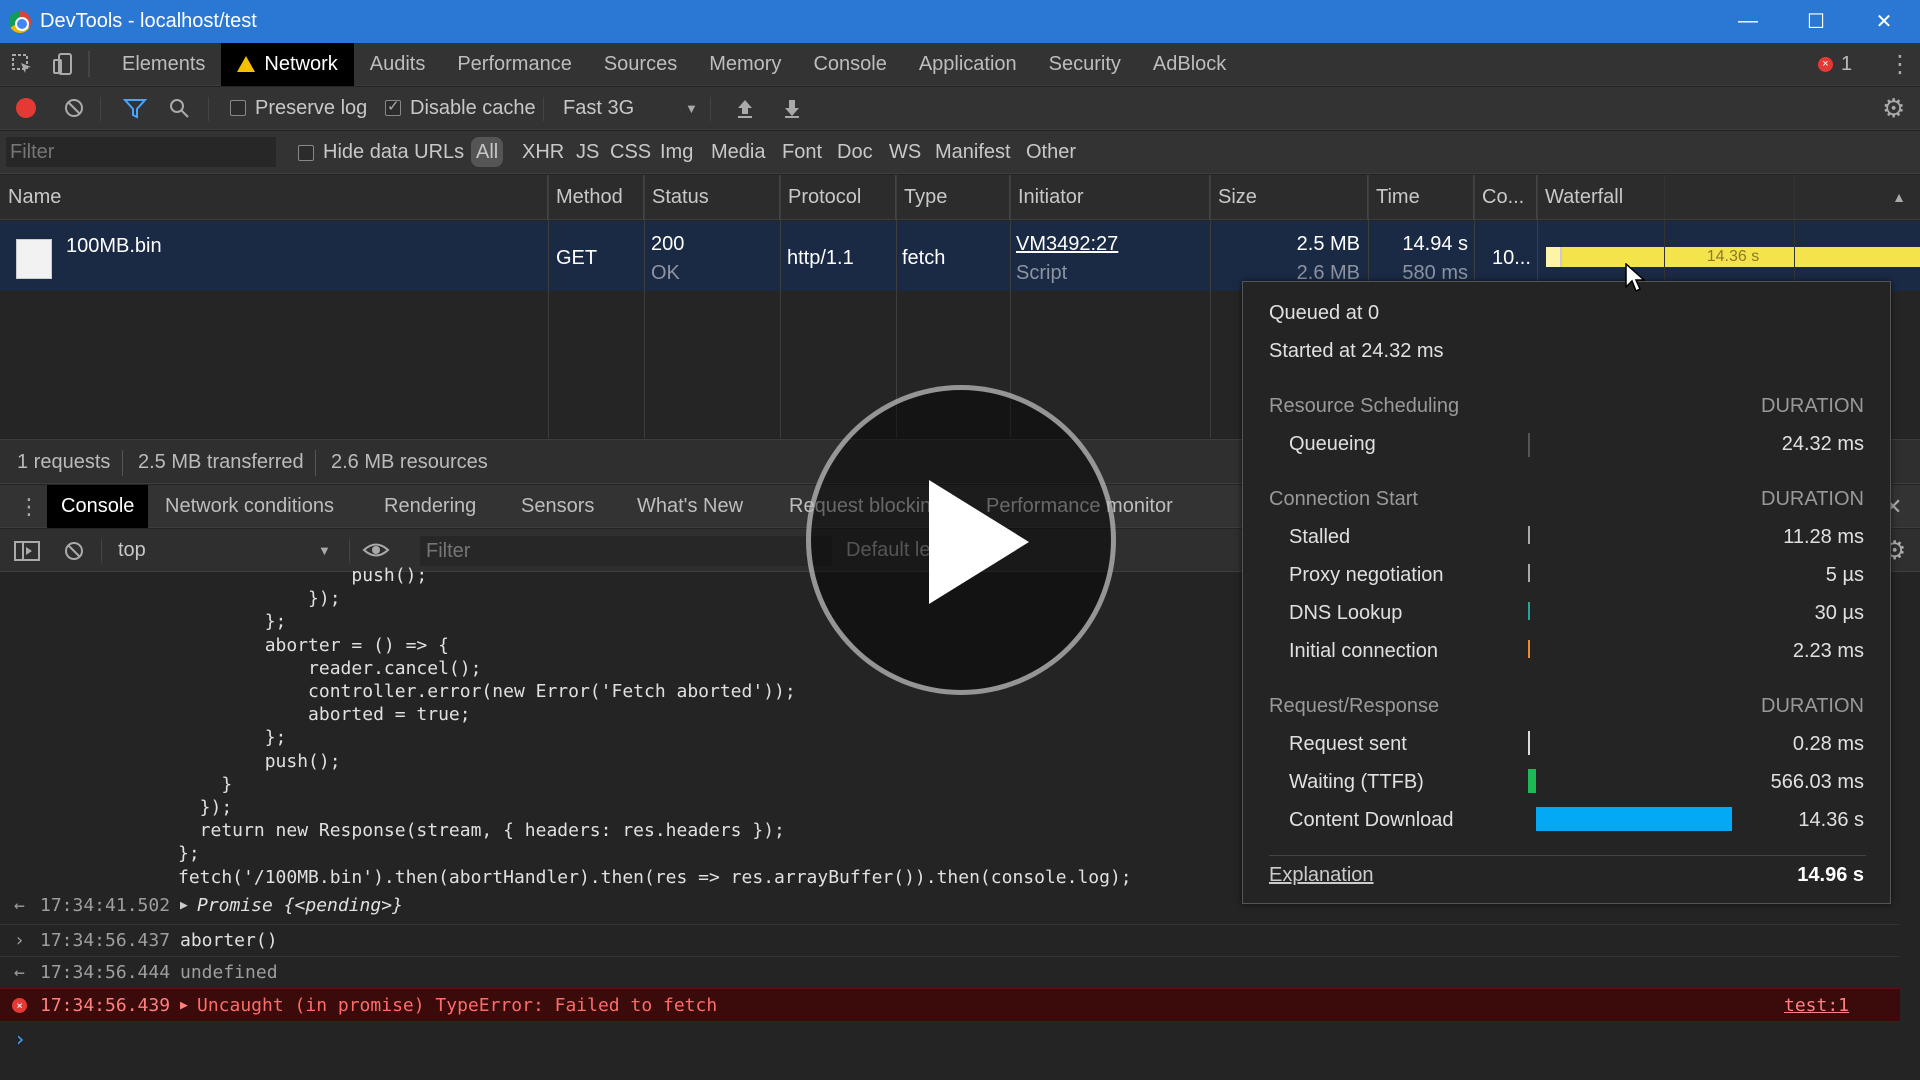 The height and width of the screenshot is (1080, 1920). Describe the element at coordinates (64, 64) in the screenshot. I see `device-toolbar-icon` at that location.